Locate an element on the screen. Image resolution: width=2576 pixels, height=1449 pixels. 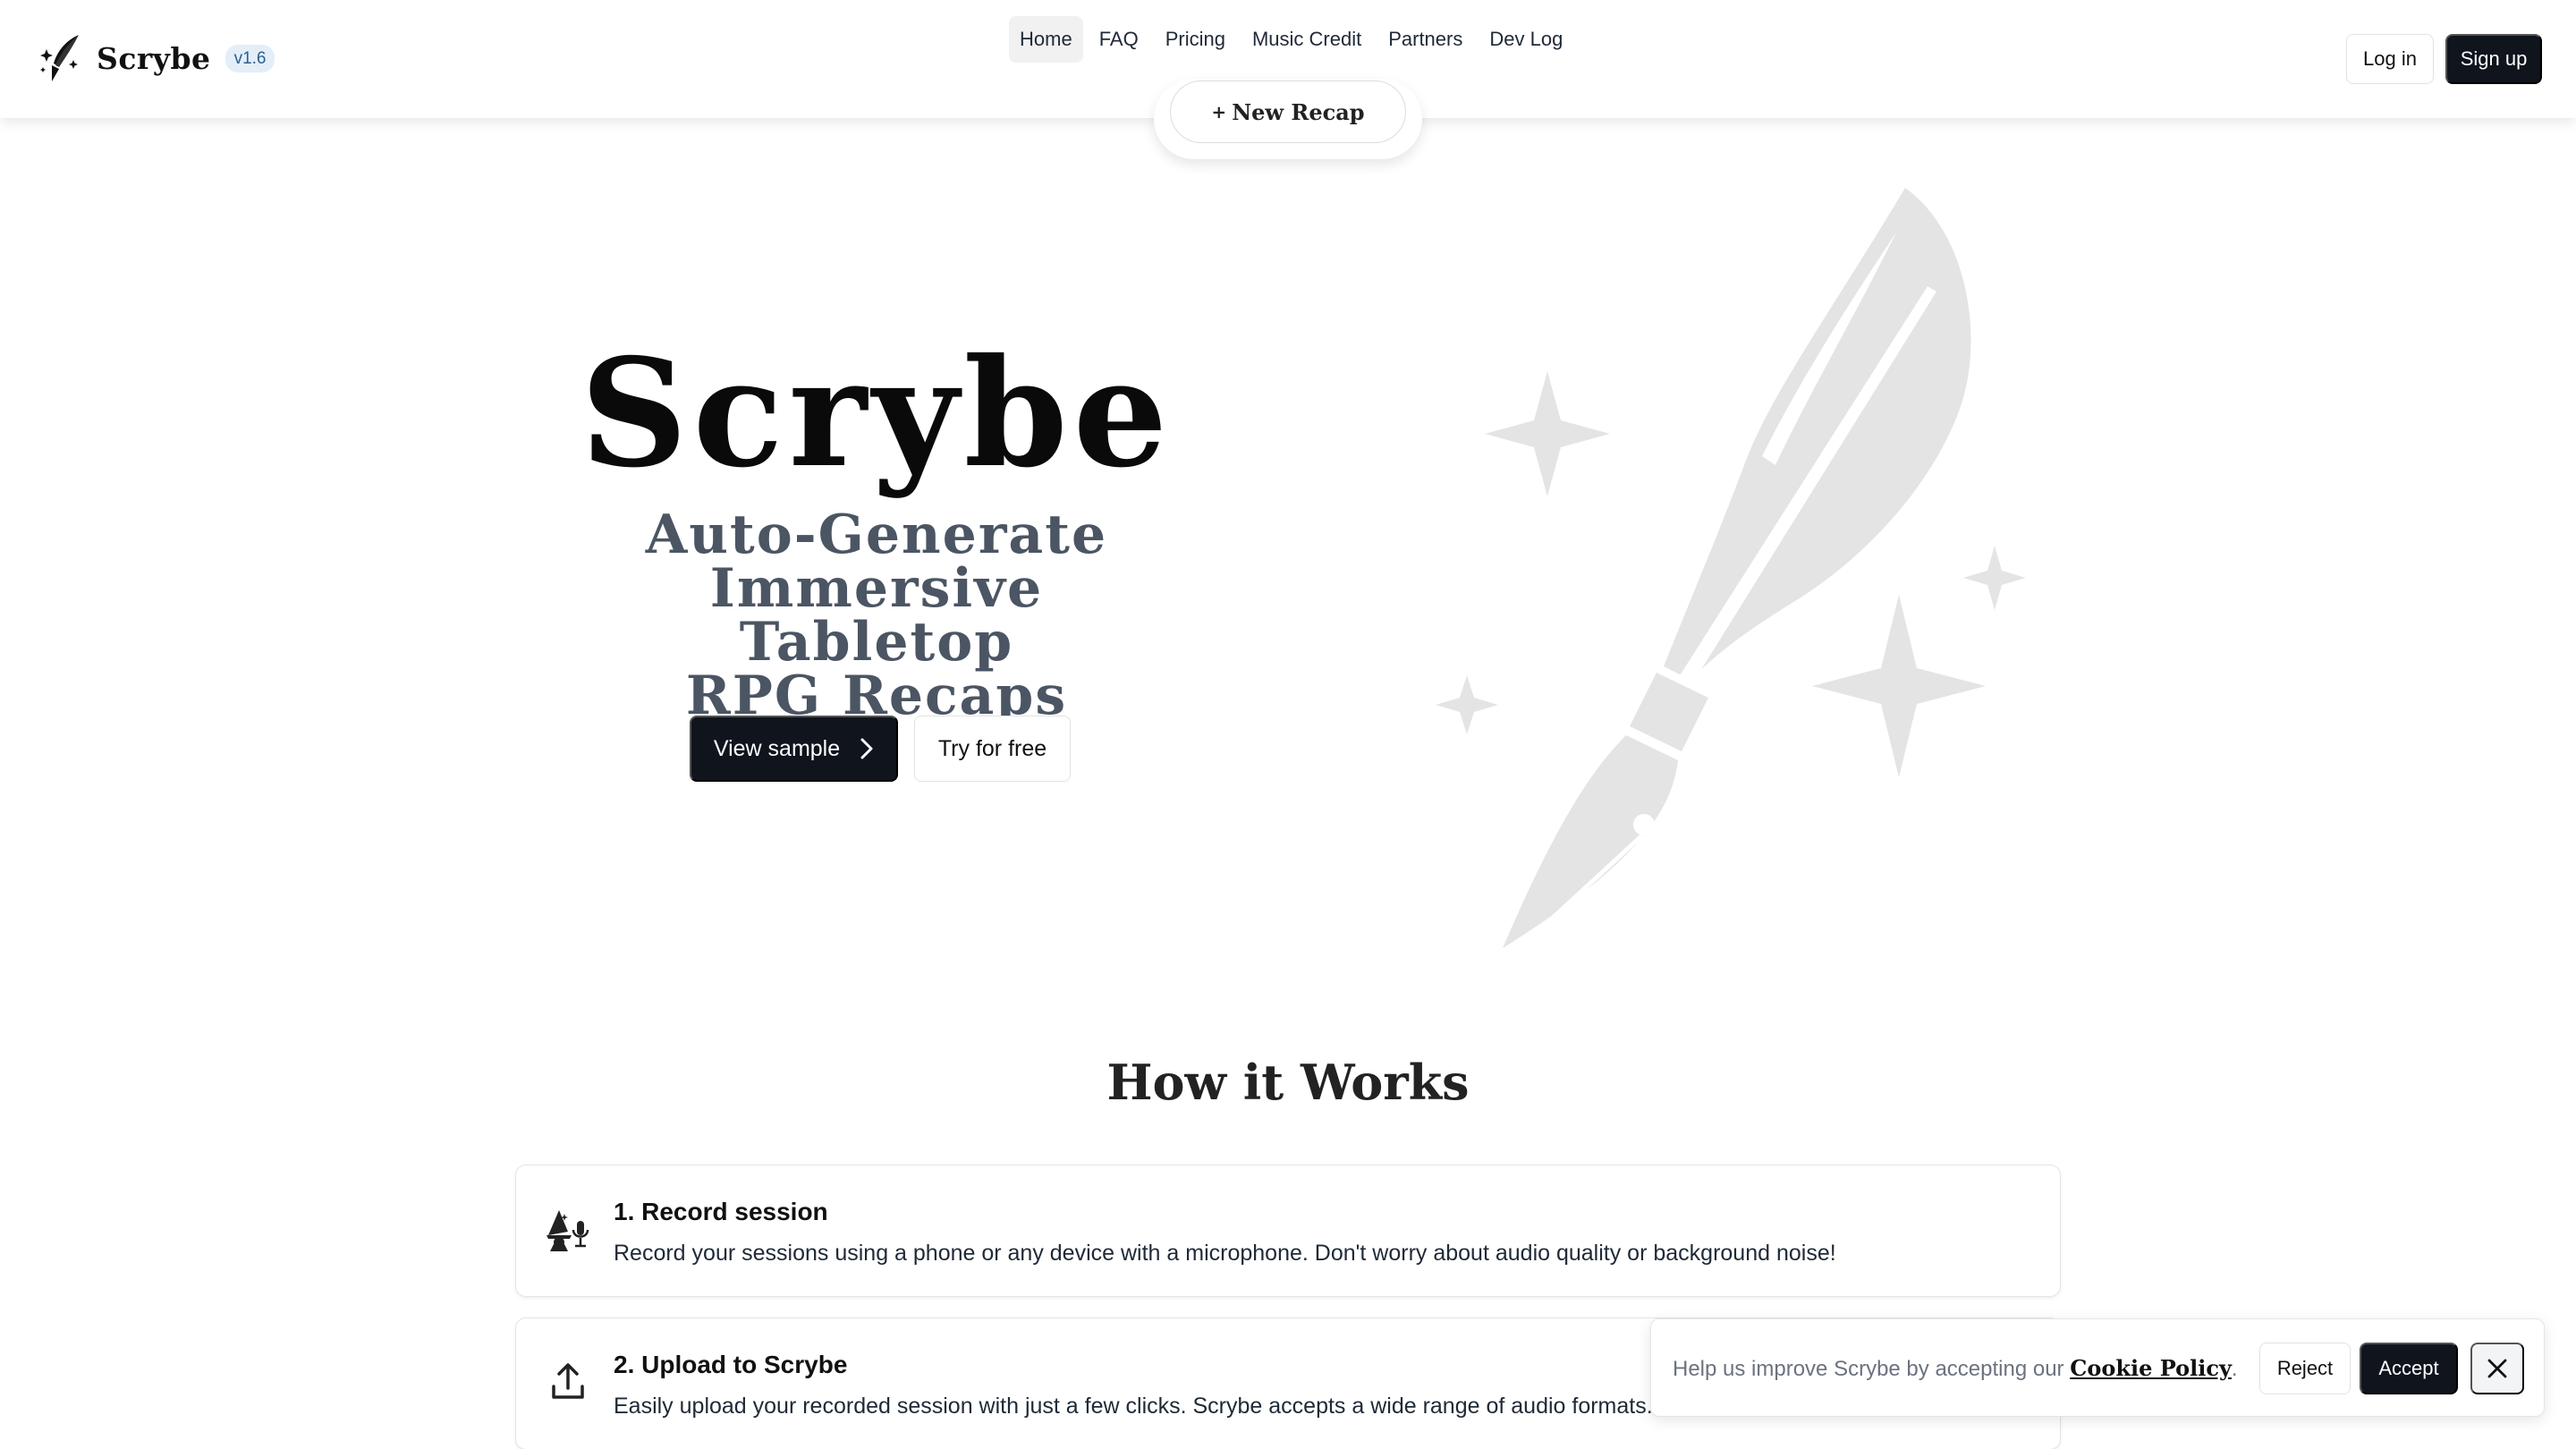
new-recap-button: + New Recap is located at coordinates (1288, 111).